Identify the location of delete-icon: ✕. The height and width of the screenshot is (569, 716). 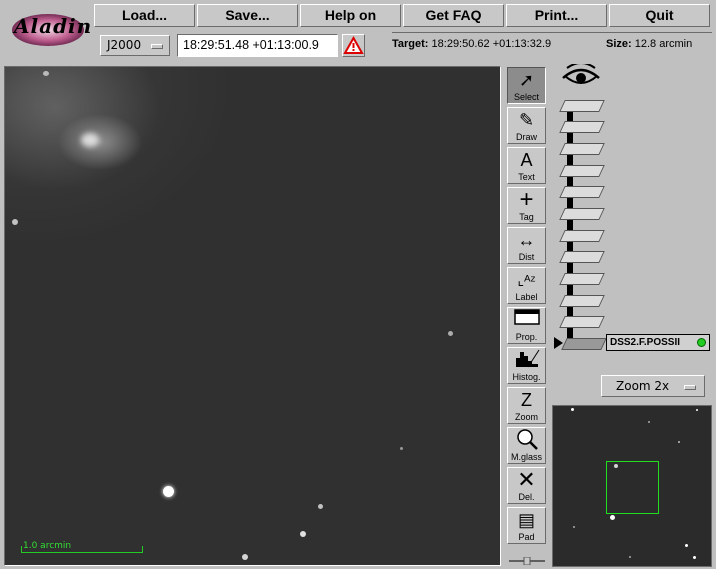
(526, 479).